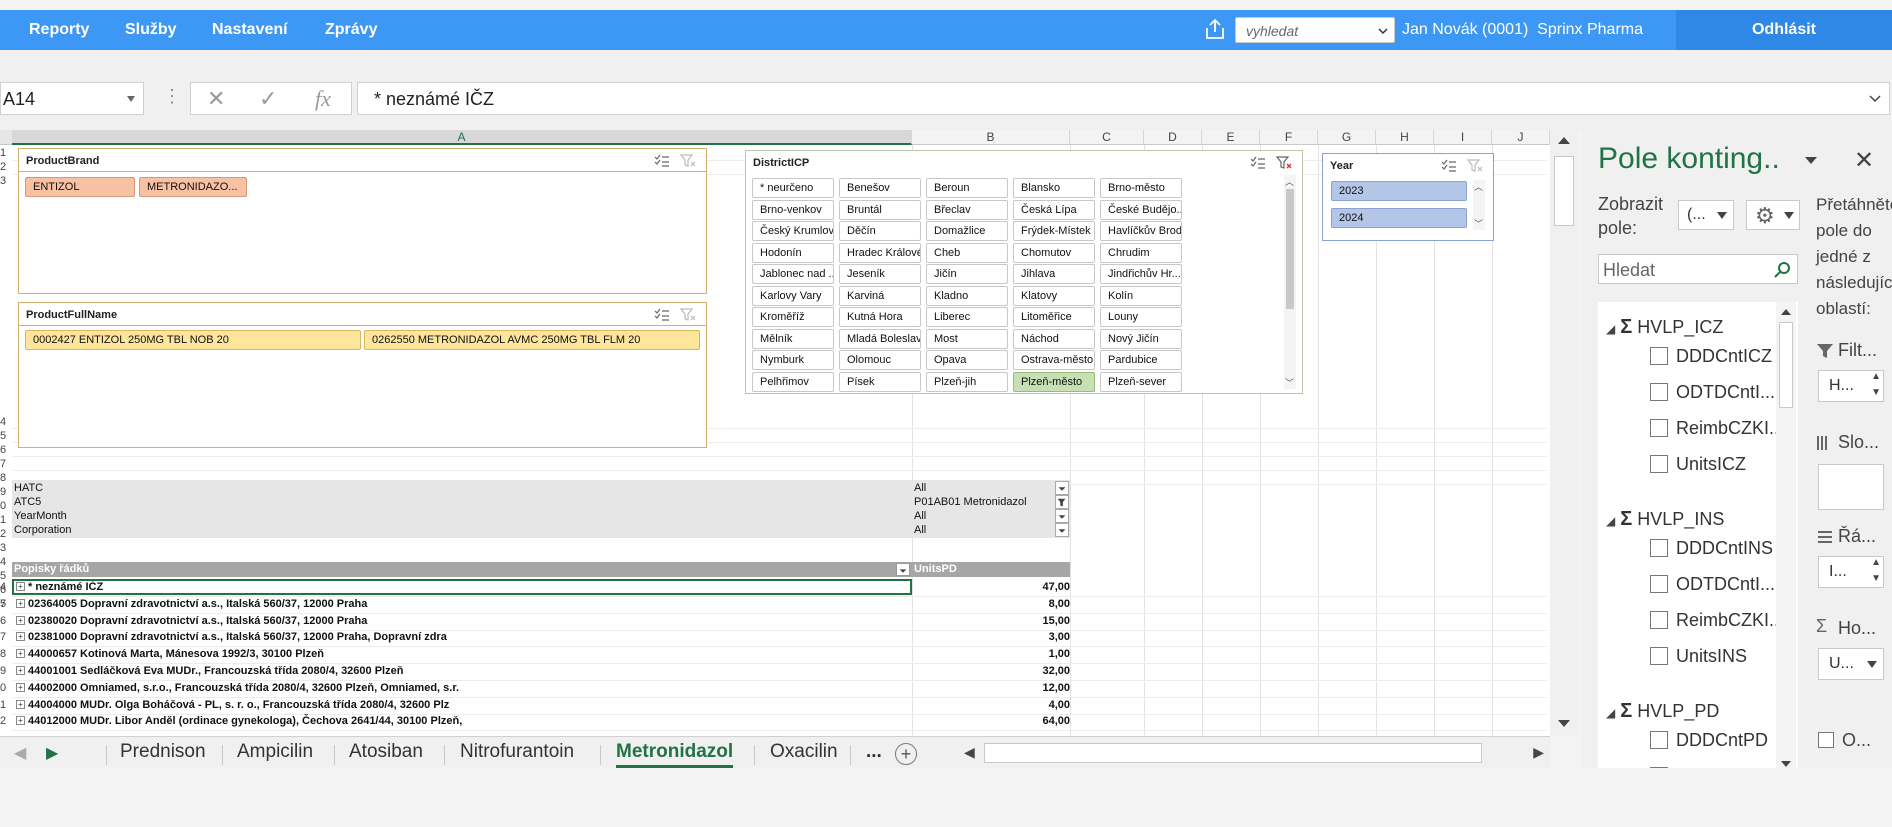  I want to click on column-header-h: H, so click(1405, 137).